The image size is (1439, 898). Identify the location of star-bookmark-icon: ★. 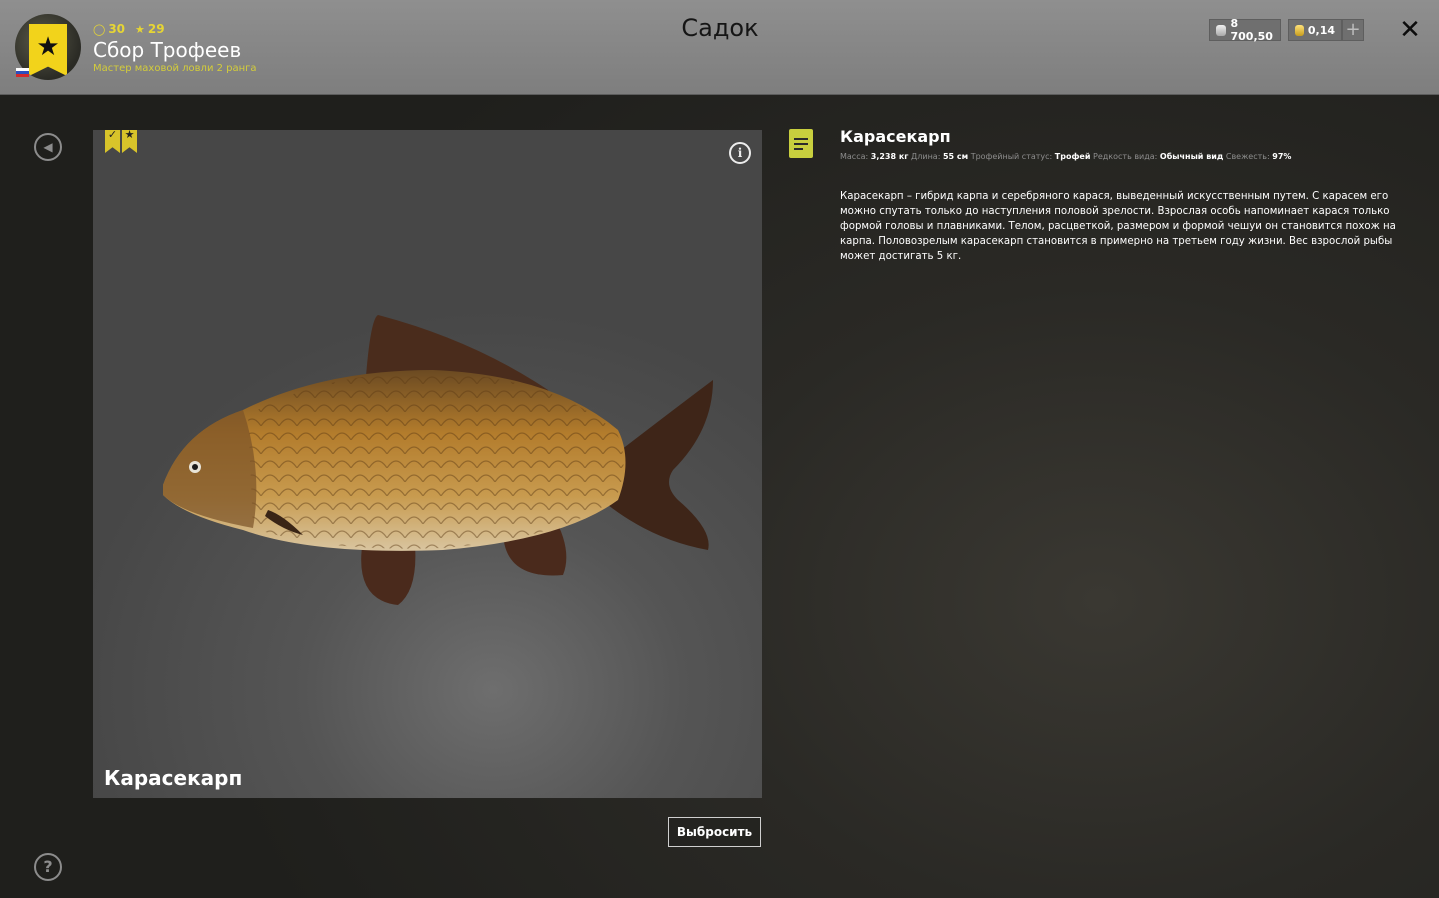
(129, 141).